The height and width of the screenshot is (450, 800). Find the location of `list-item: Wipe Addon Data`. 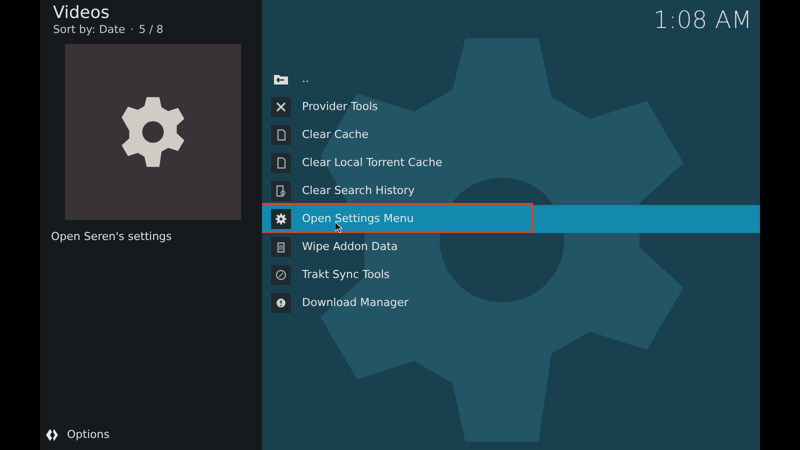

list-item: Wipe Addon Data is located at coordinates (511, 247).